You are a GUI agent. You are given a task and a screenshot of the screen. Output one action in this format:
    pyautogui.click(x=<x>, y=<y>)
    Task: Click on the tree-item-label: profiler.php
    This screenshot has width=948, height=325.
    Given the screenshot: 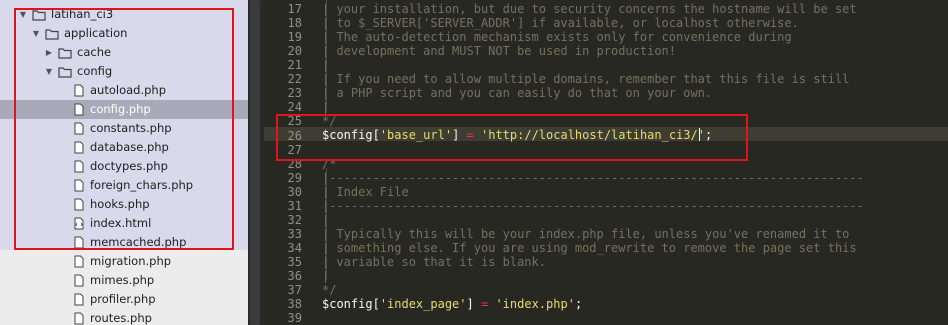 What is the action you would take?
    pyautogui.click(x=123, y=299)
    